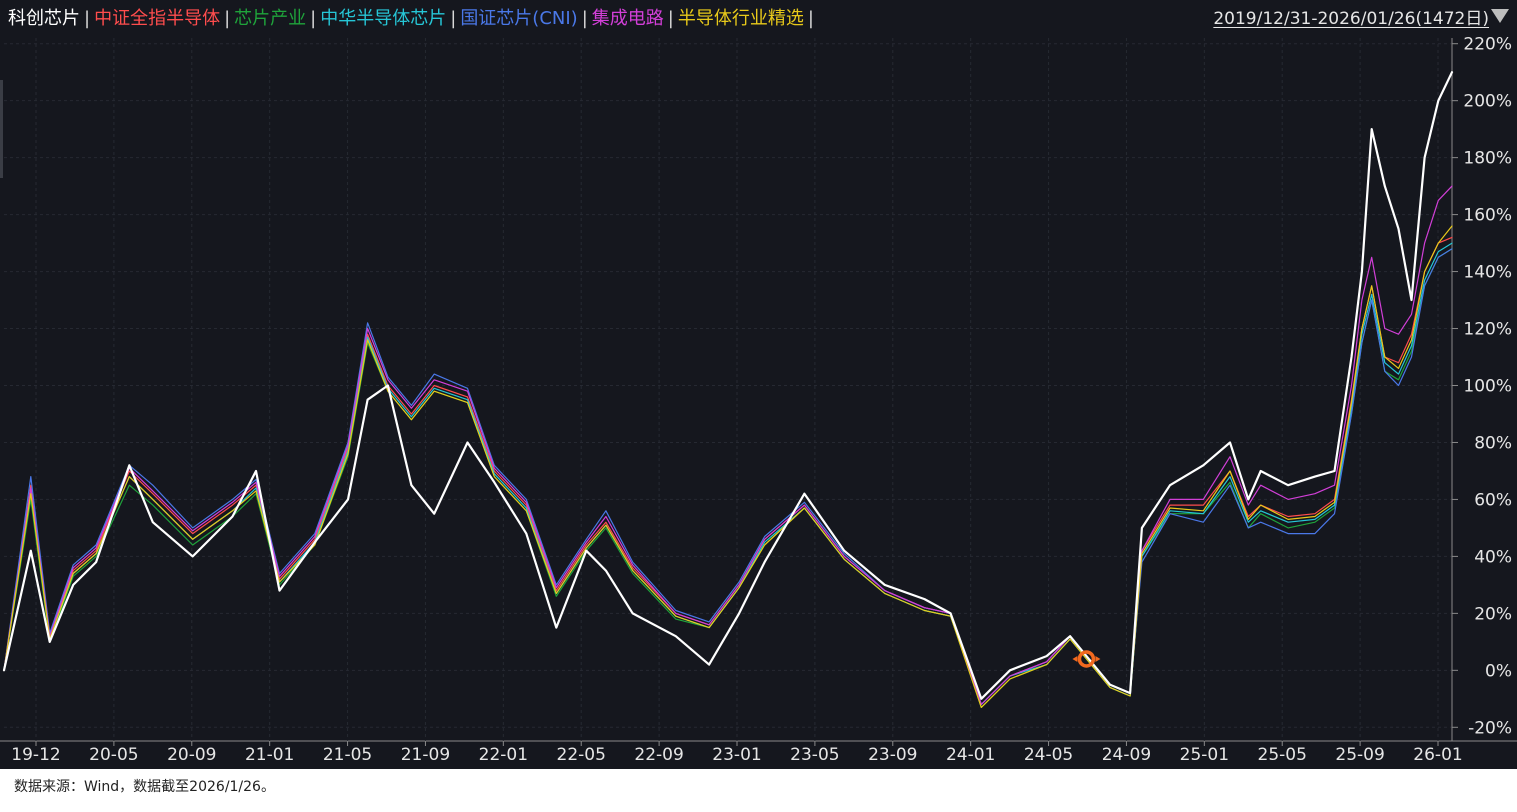 The image size is (1517, 812). I want to click on y-tick-label: 100%, so click(1487, 387).